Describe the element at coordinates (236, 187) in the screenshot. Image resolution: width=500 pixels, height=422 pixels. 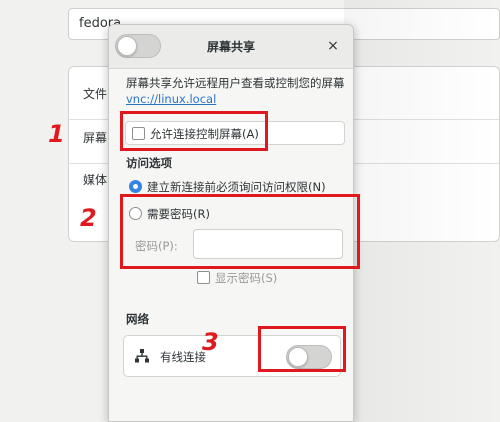
I see `new-connection-label: 建立新连接前必须询问访问权限(N)` at that location.